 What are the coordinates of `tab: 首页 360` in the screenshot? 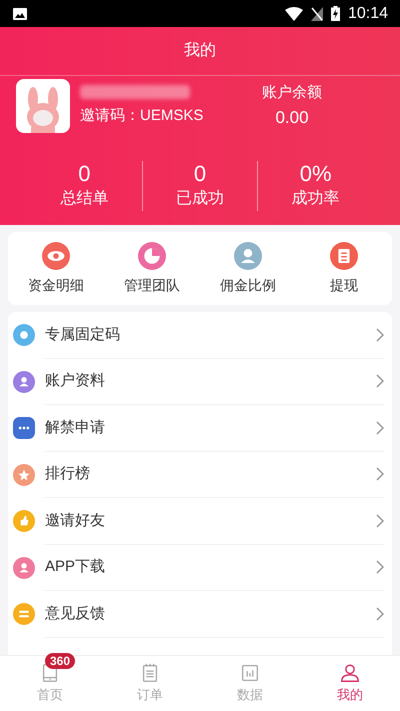 It's located at (50, 683).